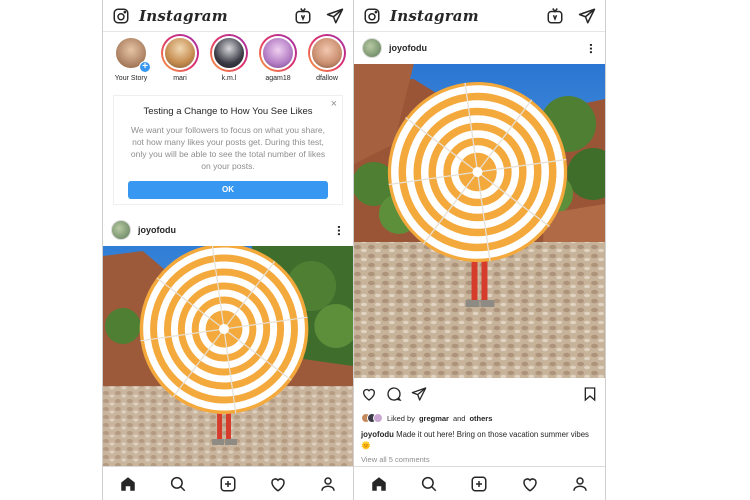 This screenshot has height=500, width=750. Describe the element at coordinates (131, 78) in the screenshot. I see `story-name: Your Story` at that location.